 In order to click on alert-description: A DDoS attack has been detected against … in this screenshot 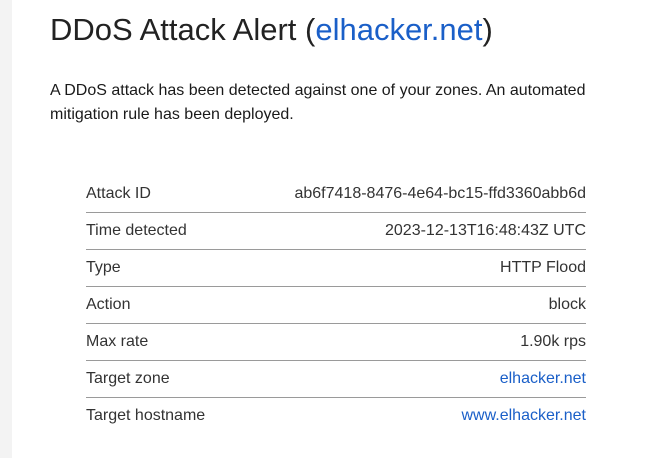, I will do `click(318, 102)`.